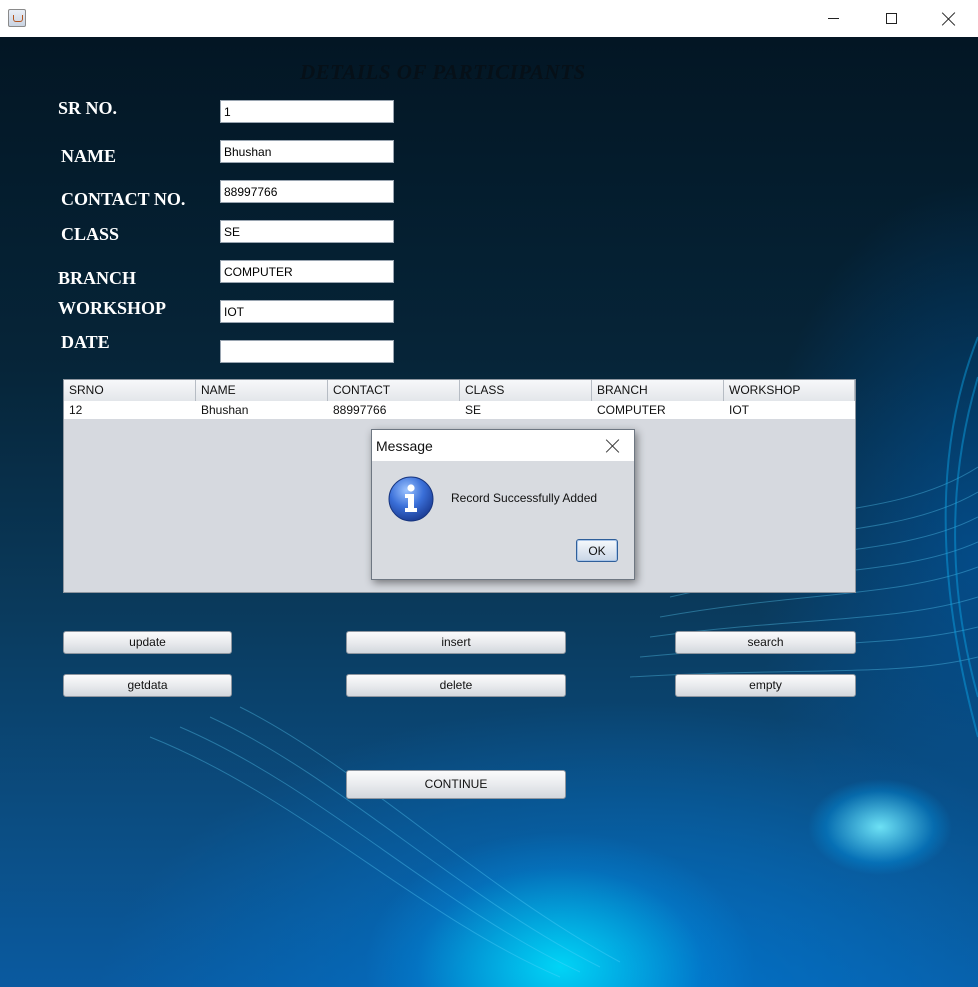 This screenshot has width=978, height=987. I want to click on branch-label: BRANCH, so click(97, 278).